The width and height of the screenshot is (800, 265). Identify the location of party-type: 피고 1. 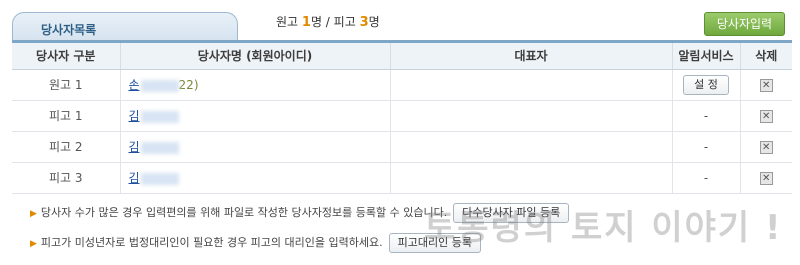
(66, 116).